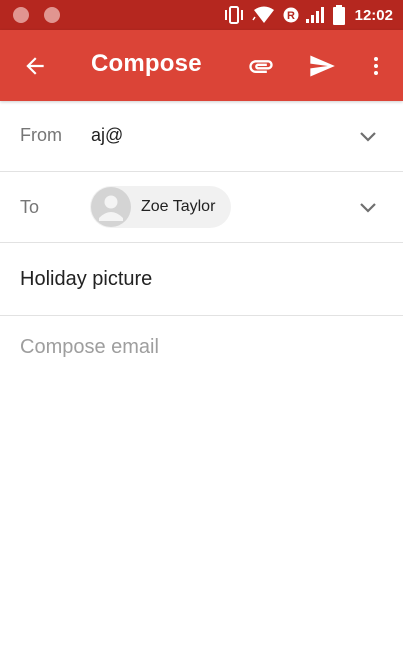 The height and width of the screenshot is (672, 403). What do you see at coordinates (261, 66) in the screenshot?
I see `attach-icon` at bounding box center [261, 66].